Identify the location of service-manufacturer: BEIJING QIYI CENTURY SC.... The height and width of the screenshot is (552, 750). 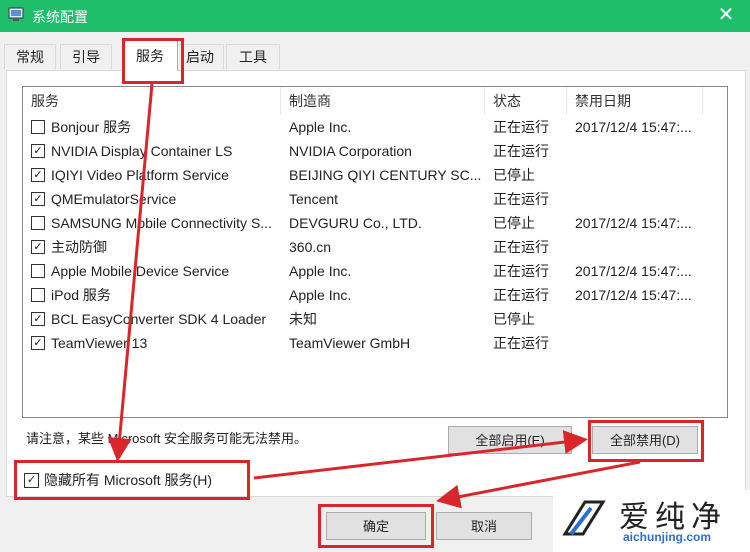
(385, 175).